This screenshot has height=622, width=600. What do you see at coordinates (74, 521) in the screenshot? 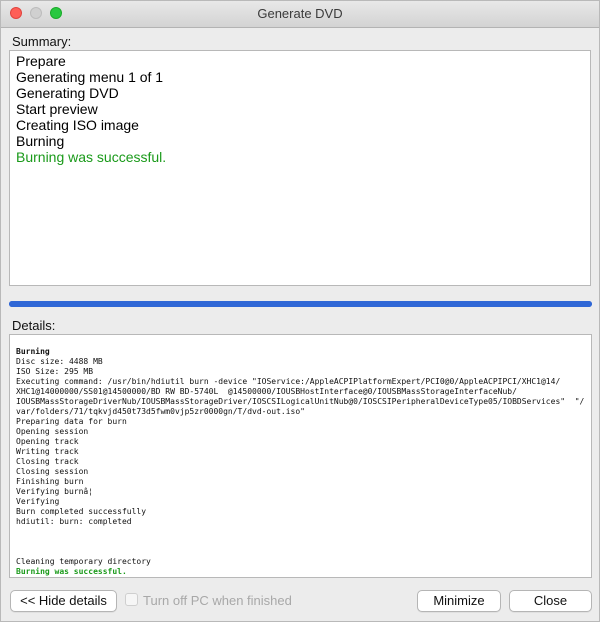
I see `details-log-line: hdiutil: burn: completed` at bounding box center [74, 521].